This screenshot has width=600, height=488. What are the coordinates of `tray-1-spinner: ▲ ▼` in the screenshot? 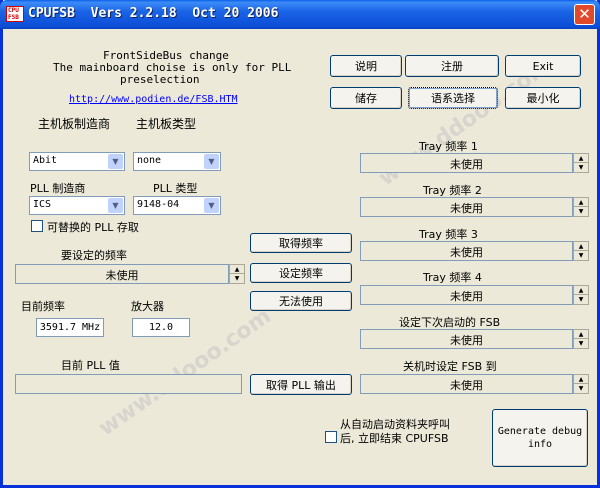 It's located at (581, 163).